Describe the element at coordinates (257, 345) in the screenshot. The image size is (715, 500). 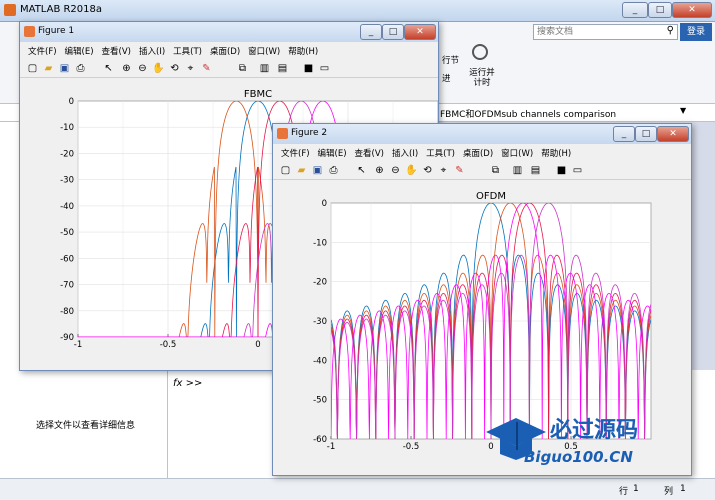
I see `x-tick-label: 0` at that location.